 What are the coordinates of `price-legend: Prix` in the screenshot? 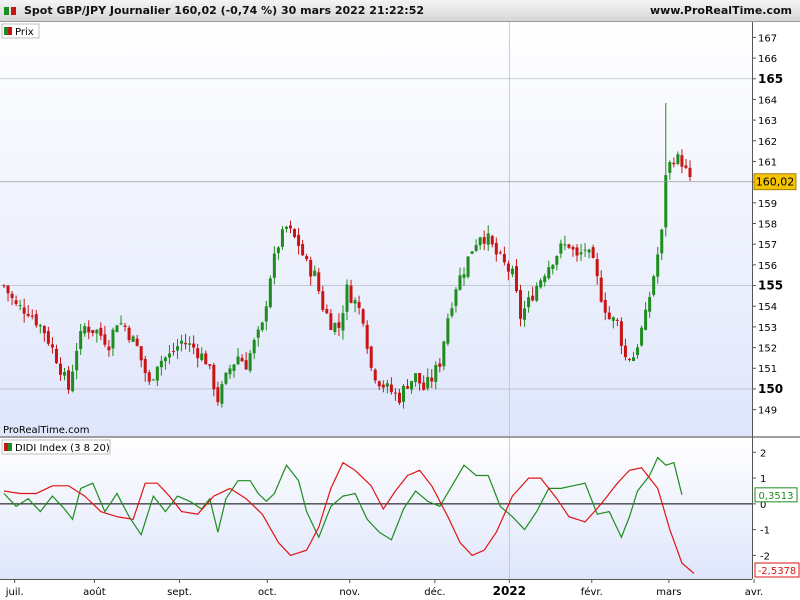 It's located at (20, 31).